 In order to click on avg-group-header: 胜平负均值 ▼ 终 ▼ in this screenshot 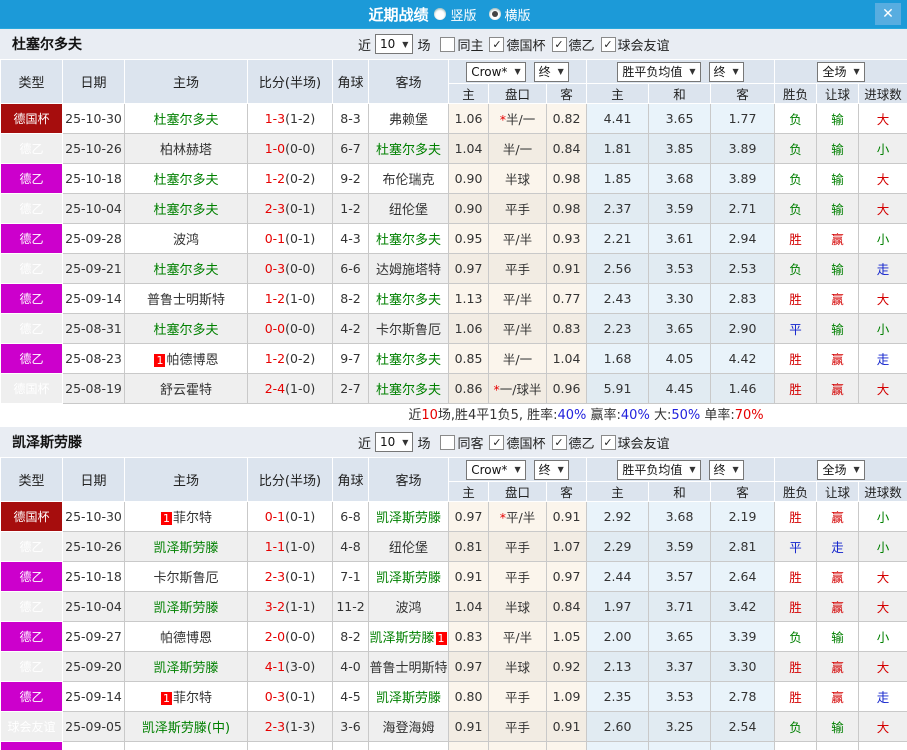, I will do `click(680, 71)`.